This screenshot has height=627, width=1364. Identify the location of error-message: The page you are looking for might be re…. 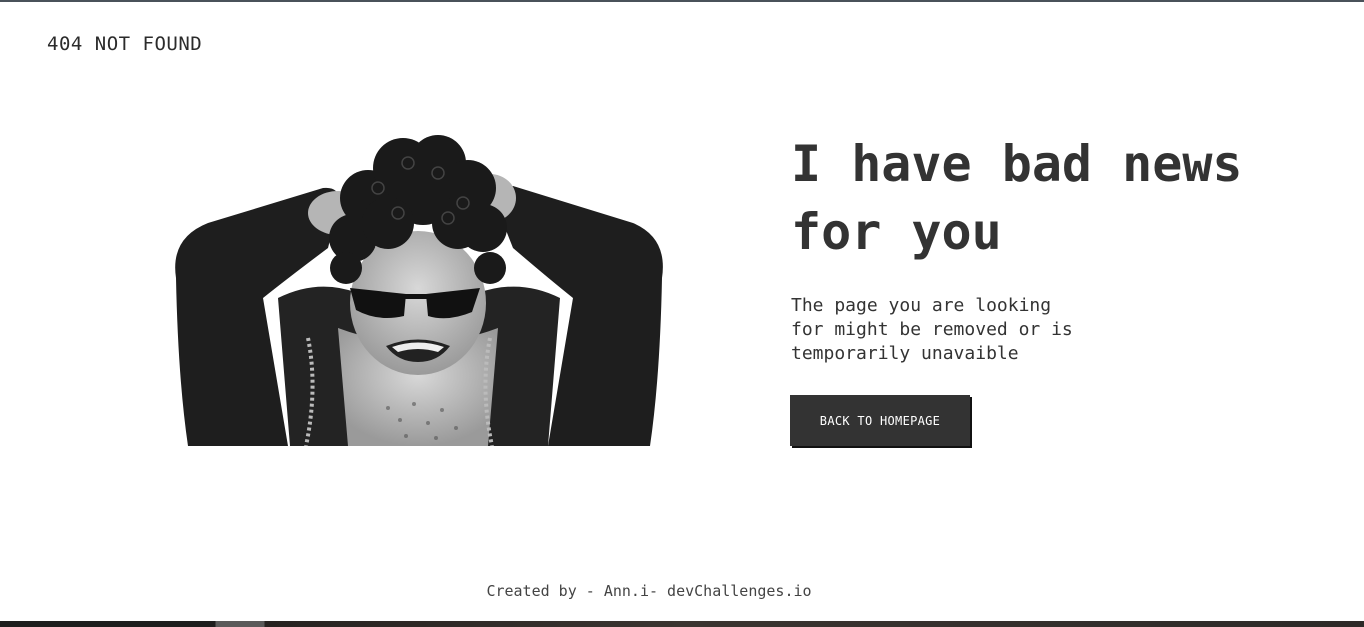
(932, 329).